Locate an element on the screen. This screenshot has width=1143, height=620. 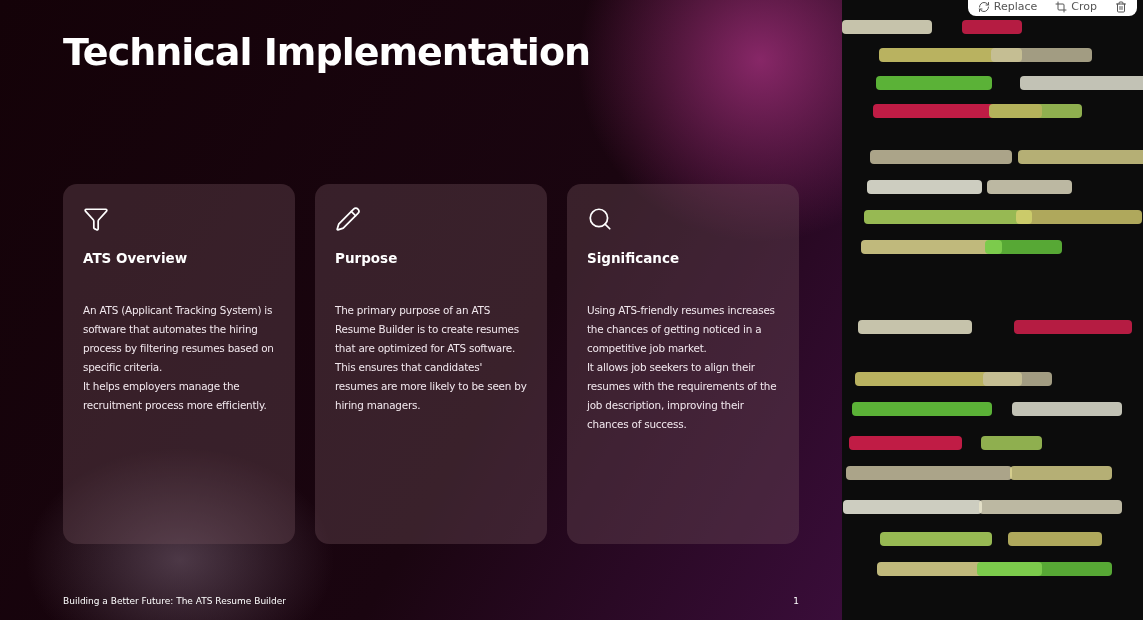
card-heading: Purpose is located at coordinates (366, 258).